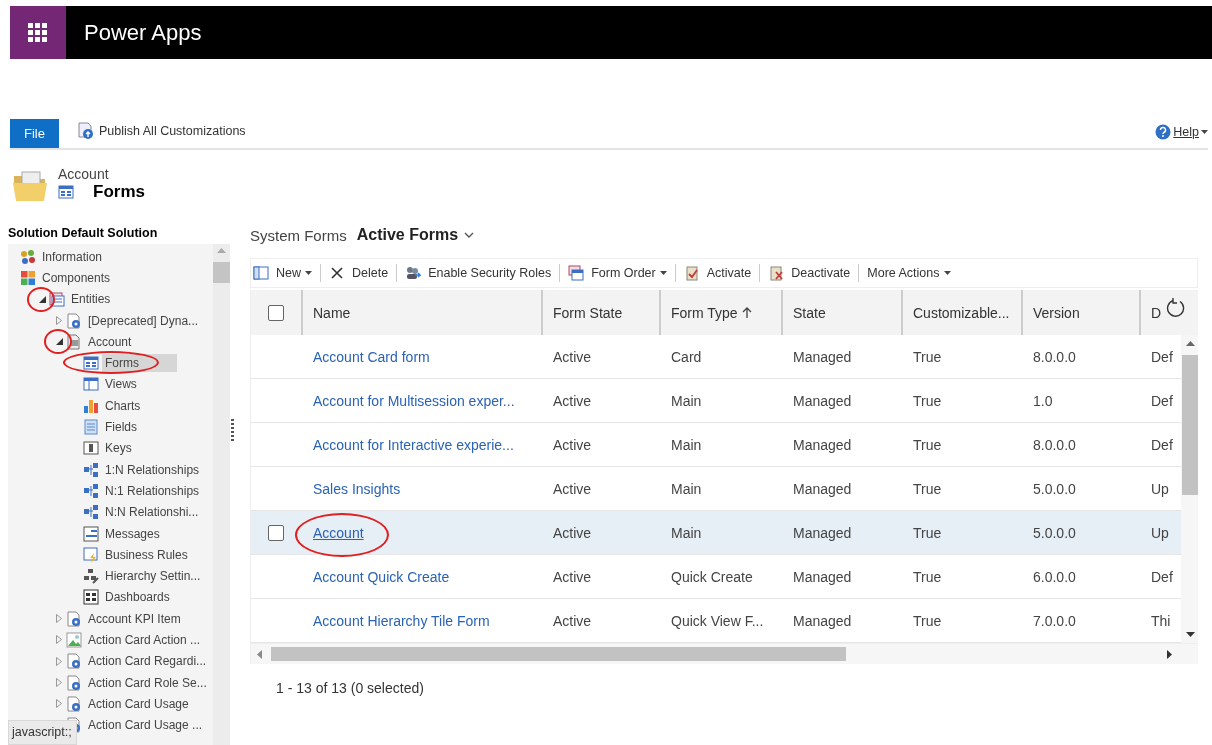 The width and height of the screenshot is (1212, 745). I want to click on status-tooltip: javascript:;, so click(42, 732).